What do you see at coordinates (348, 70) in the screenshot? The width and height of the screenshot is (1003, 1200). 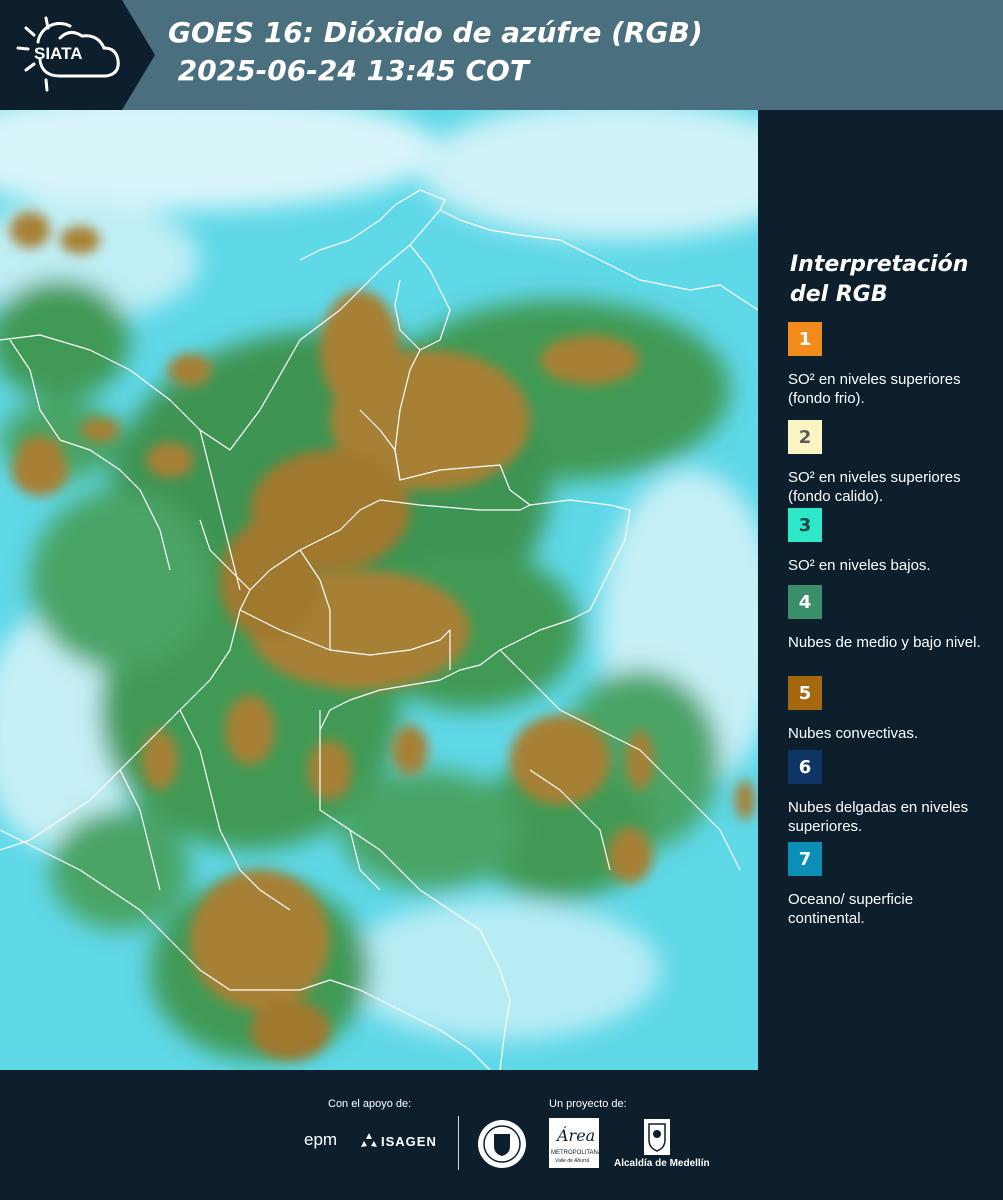 I see `title-line-datetime: 2025-06-24 13:45 COT` at bounding box center [348, 70].